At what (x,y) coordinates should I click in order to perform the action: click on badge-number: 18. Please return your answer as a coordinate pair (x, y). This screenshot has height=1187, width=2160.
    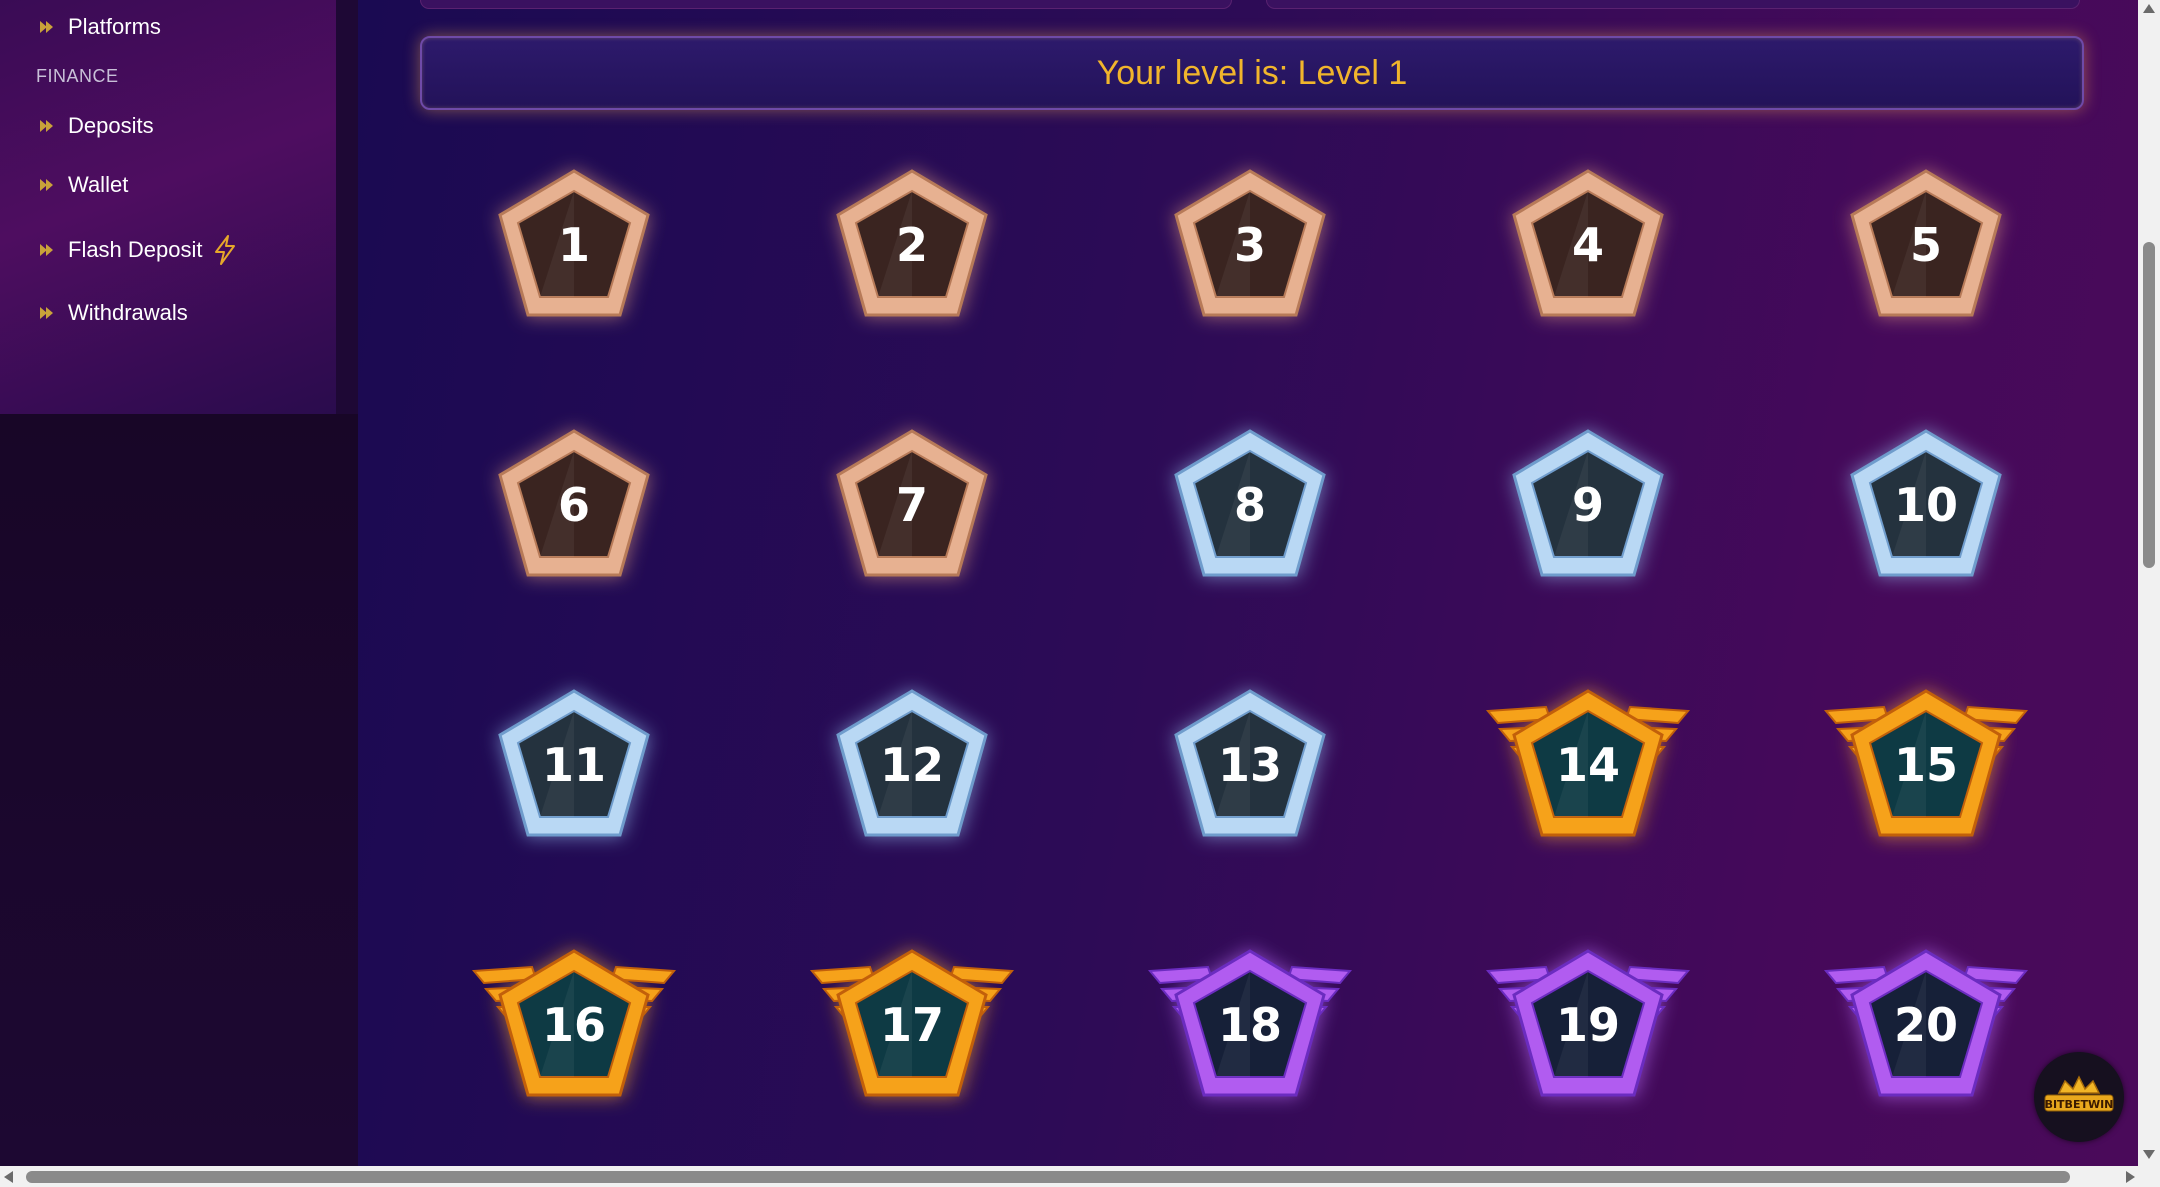
    Looking at the image, I should click on (1250, 1025).